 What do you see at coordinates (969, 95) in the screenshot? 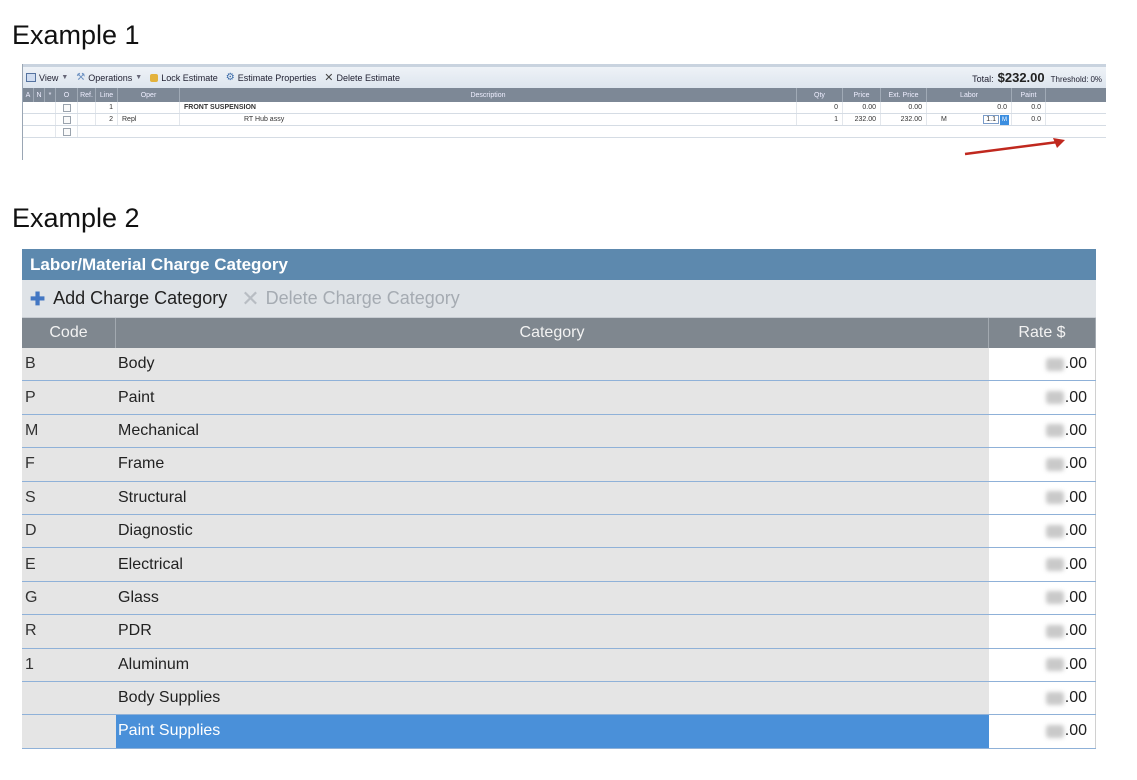
I see `col-header-labor: Labor` at bounding box center [969, 95].